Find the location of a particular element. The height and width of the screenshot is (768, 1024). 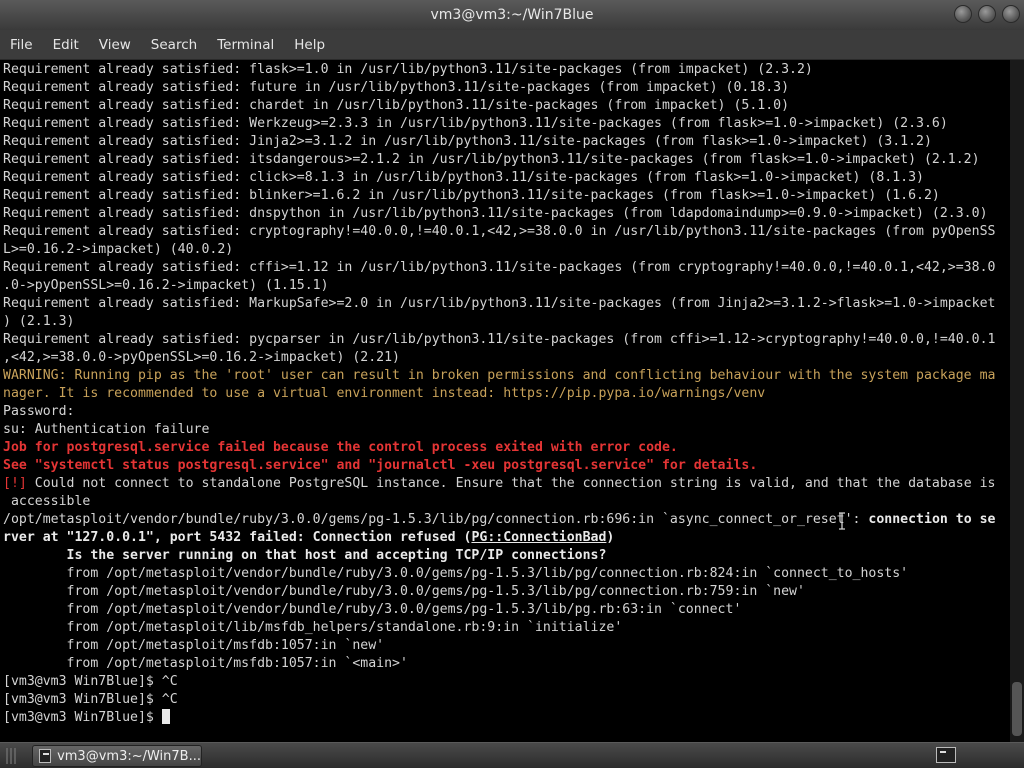

menu-search: Search is located at coordinates (174, 44).